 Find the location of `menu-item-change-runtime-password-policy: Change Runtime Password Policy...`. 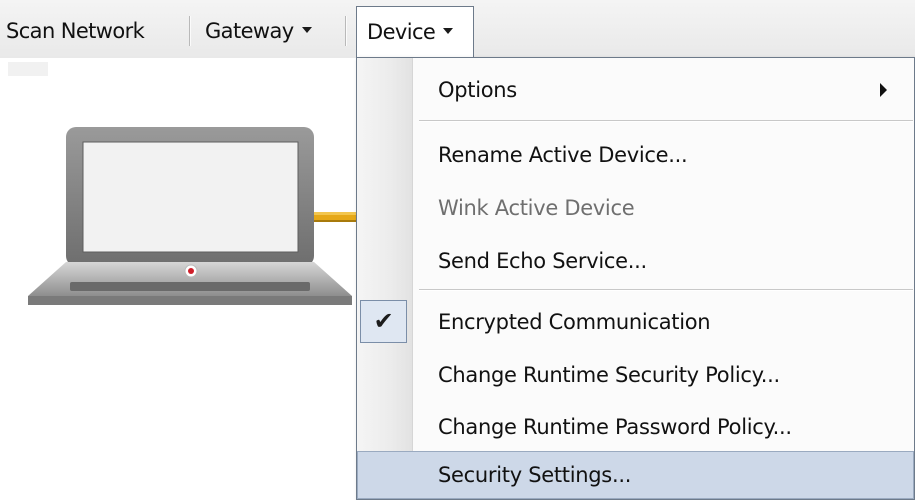

menu-item-change-runtime-password-policy: Change Runtime Password Policy... is located at coordinates (635, 427).